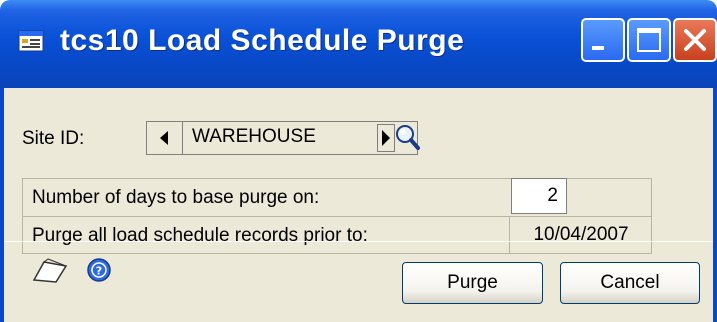  Describe the element at coordinates (50, 271) in the screenshot. I see `note-icon` at that location.